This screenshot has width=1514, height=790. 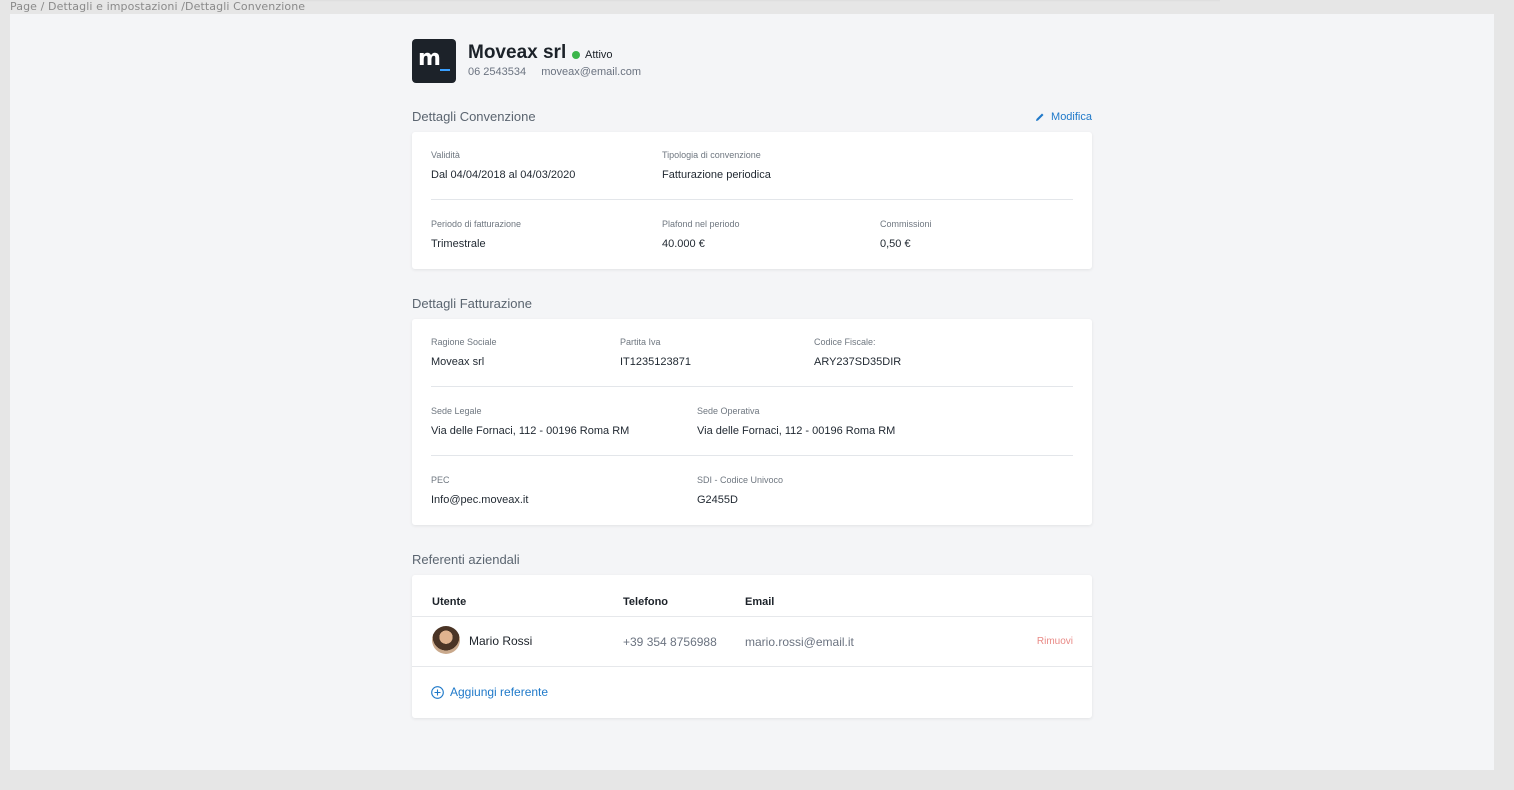 What do you see at coordinates (1040, 117) in the screenshot?
I see `pencil-icon` at bounding box center [1040, 117].